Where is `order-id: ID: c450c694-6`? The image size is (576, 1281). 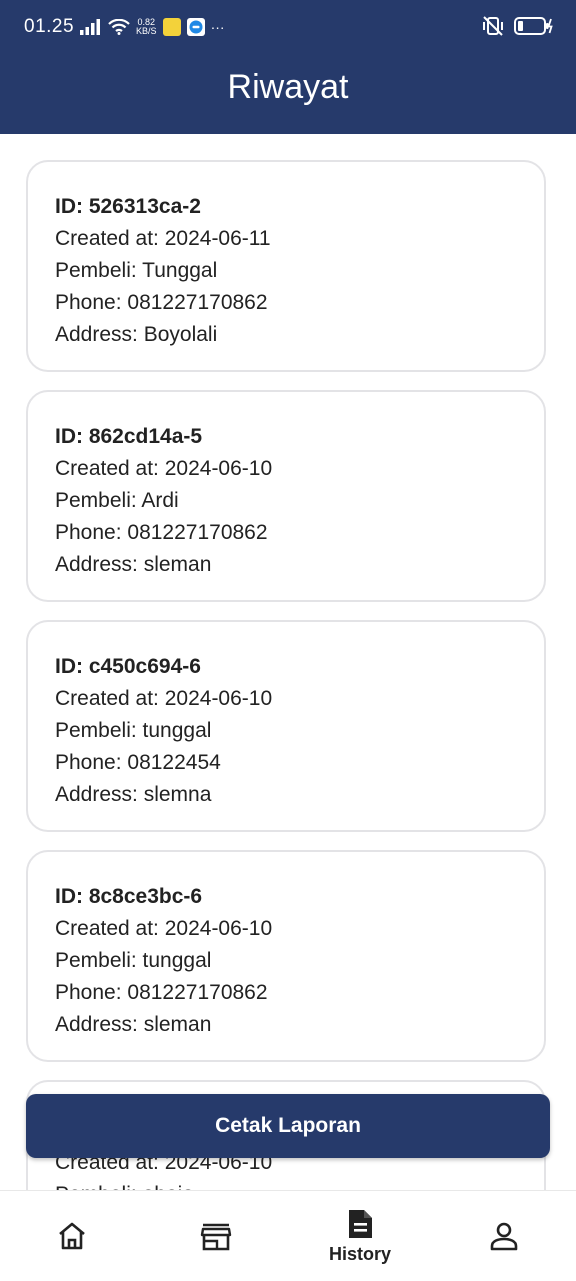 order-id: ID: c450c694-6 is located at coordinates (128, 666).